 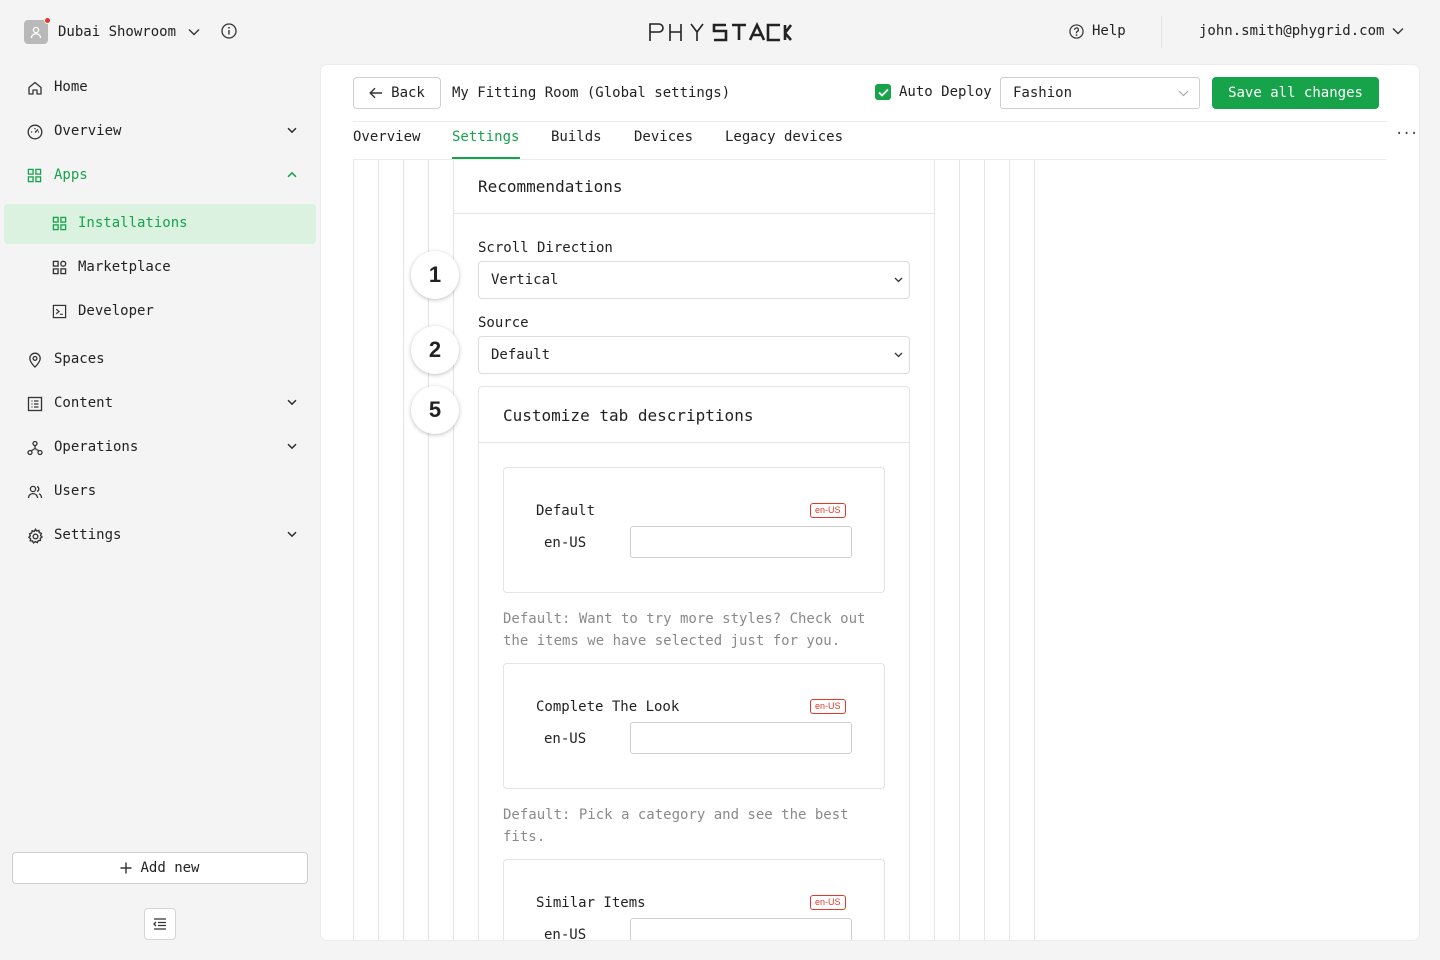 What do you see at coordinates (47, 20) in the screenshot?
I see `notification-dot` at bounding box center [47, 20].